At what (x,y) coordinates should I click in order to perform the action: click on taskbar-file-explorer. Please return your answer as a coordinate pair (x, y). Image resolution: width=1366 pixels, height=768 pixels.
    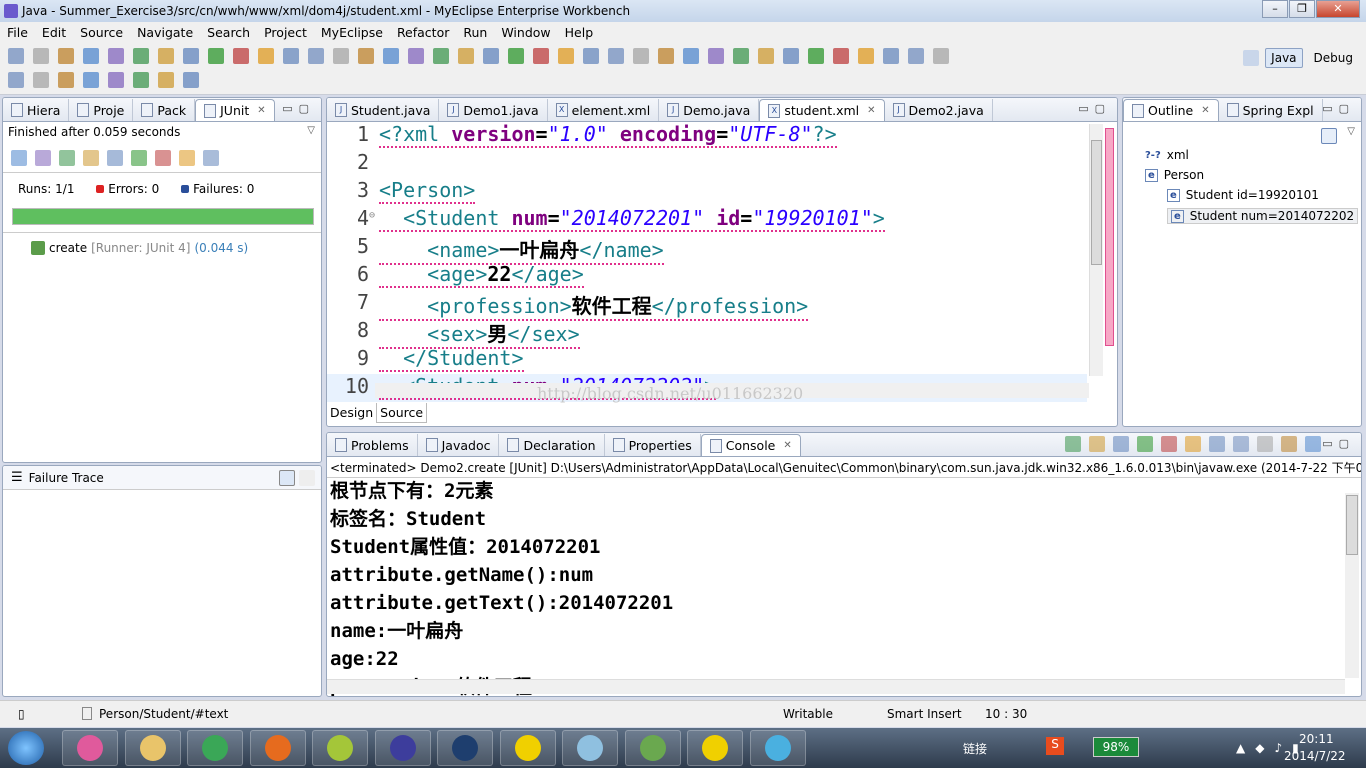
    Looking at the image, I should click on (152, 748).